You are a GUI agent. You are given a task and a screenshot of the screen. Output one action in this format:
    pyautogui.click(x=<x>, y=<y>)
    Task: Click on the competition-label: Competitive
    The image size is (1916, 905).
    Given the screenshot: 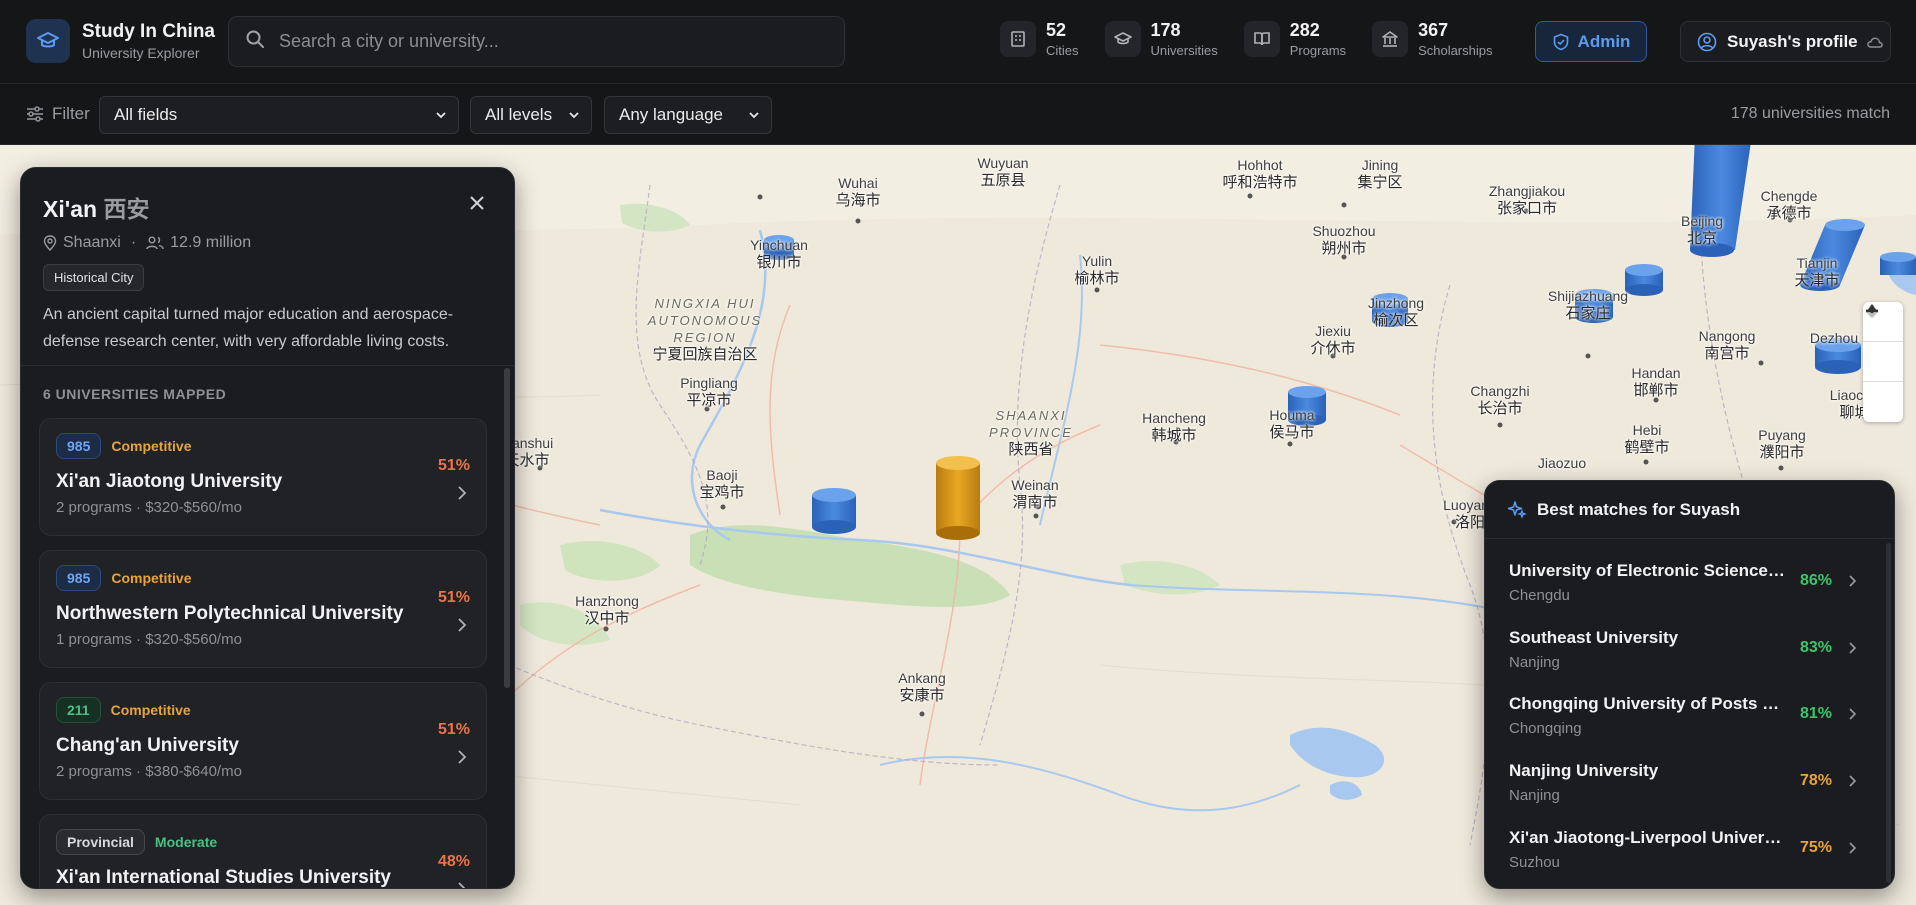 What is the action you would take?
    pyautogui.click(x=151, y=578)
    